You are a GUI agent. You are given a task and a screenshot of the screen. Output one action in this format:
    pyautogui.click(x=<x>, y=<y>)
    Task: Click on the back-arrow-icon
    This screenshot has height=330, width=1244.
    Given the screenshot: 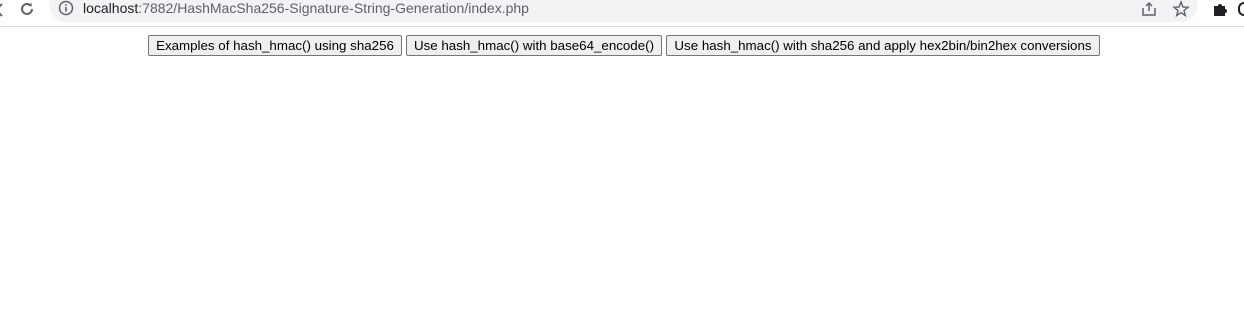 What is the action you would take?
    pyautogui.click(x=3, y=10)
    